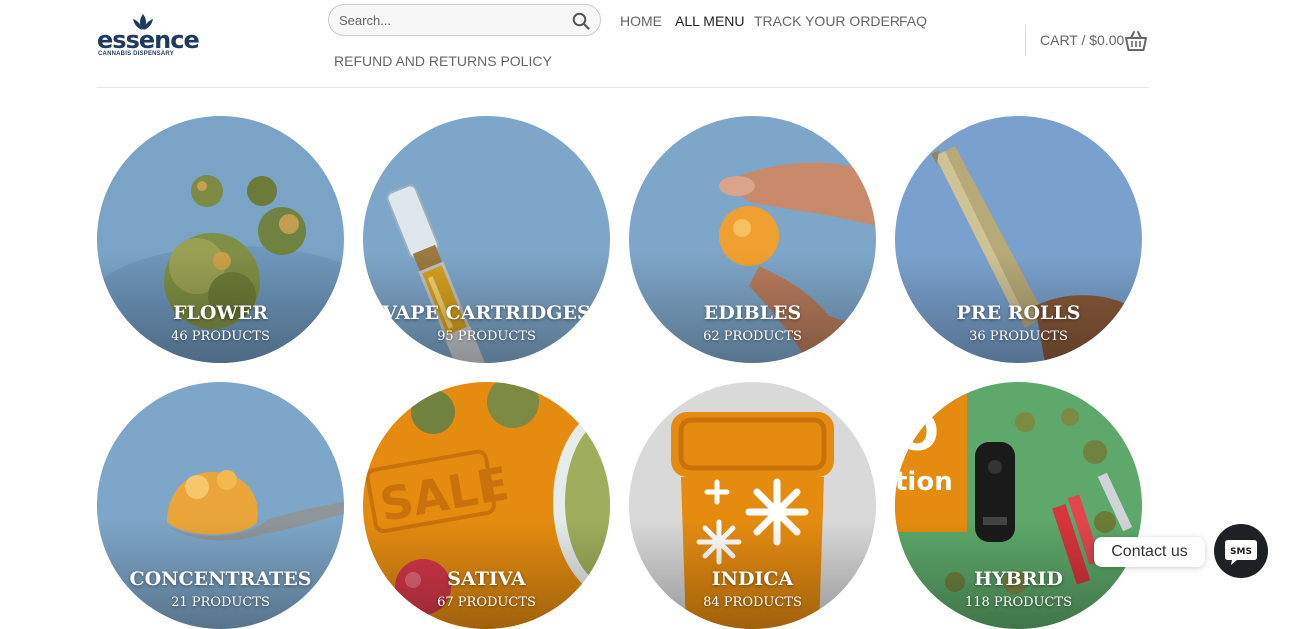 The image size is (1293, 629). I want to click on category-title: HYBRID, so click(1018, 579).